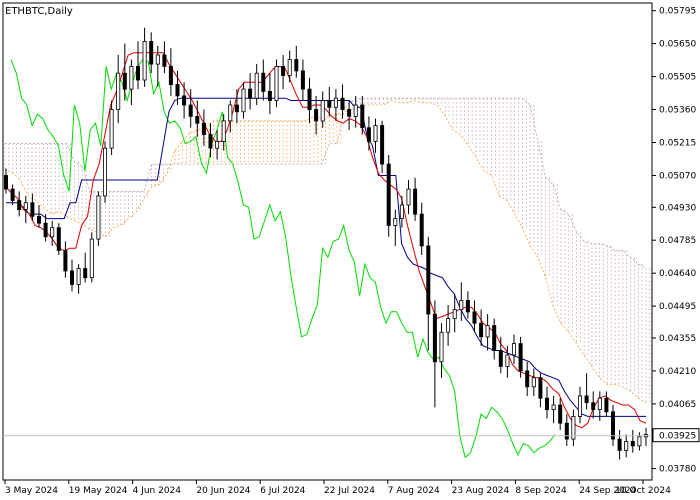 Image resolution: width=700 pixels, height=500 pixels. What do you see at coordinates (39, 11) in the screenshot?
I see `chart-title: ETHBTC,Daily` at bounding box center [39, 11].